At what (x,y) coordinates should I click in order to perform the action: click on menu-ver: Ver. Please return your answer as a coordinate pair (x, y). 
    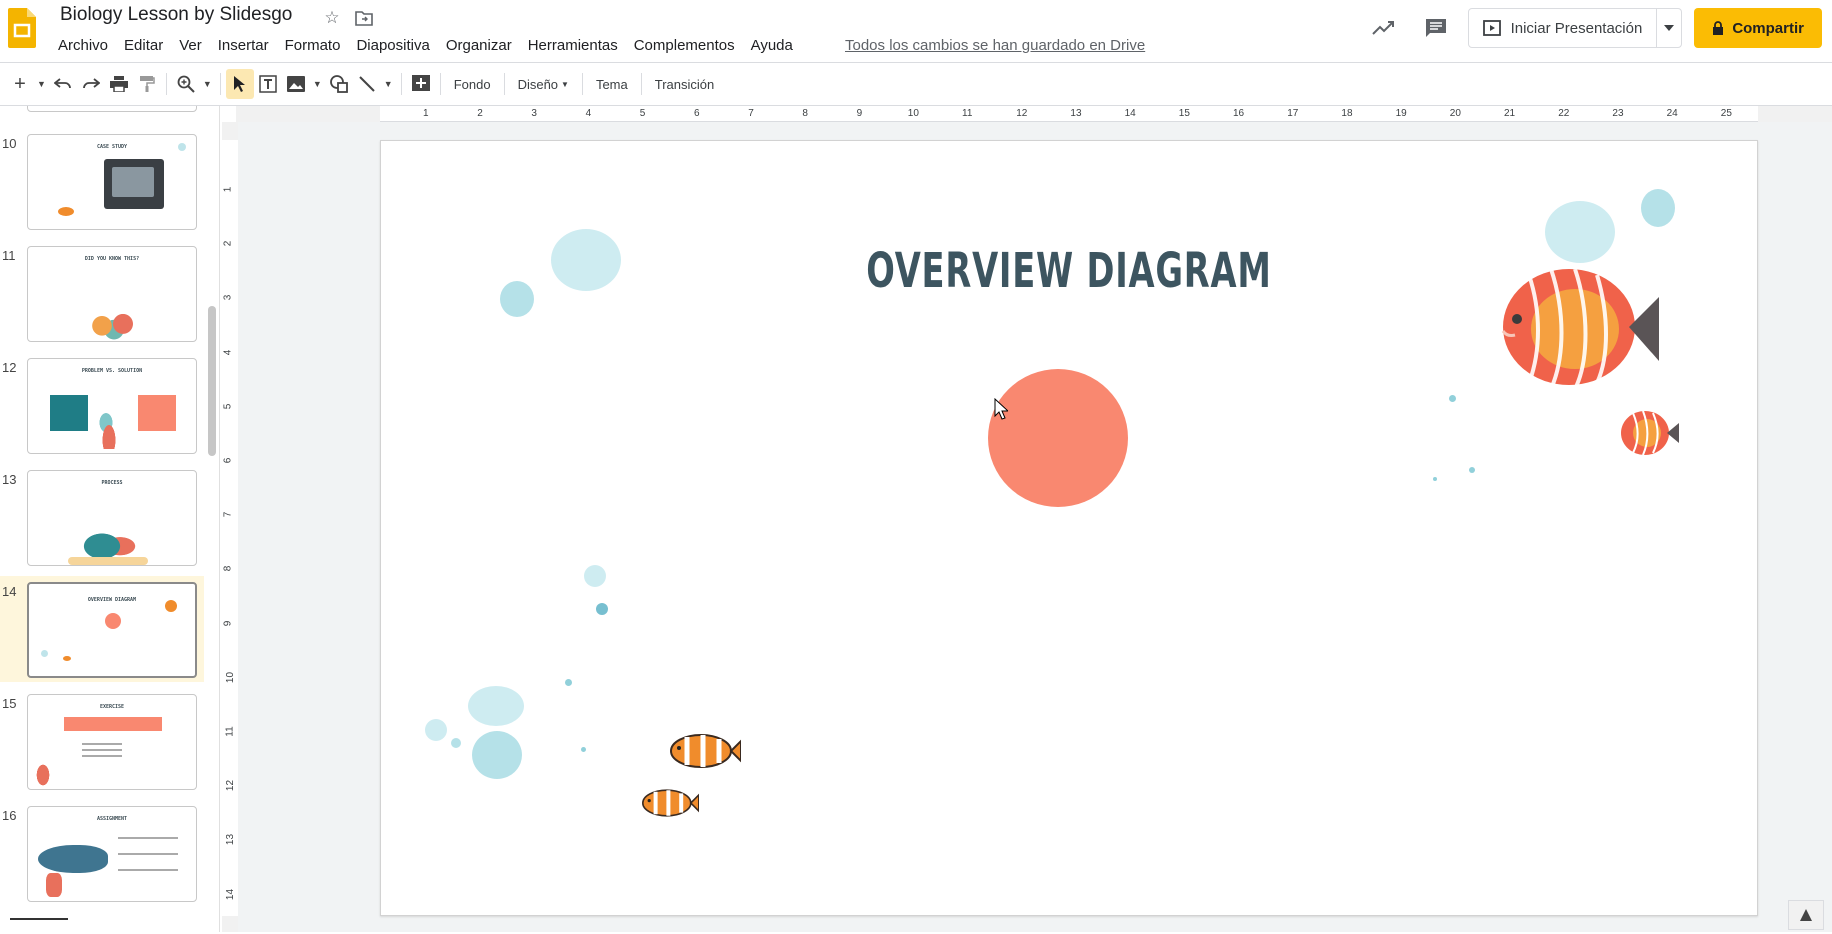
    Looking at the image, I should click on (190, 45).